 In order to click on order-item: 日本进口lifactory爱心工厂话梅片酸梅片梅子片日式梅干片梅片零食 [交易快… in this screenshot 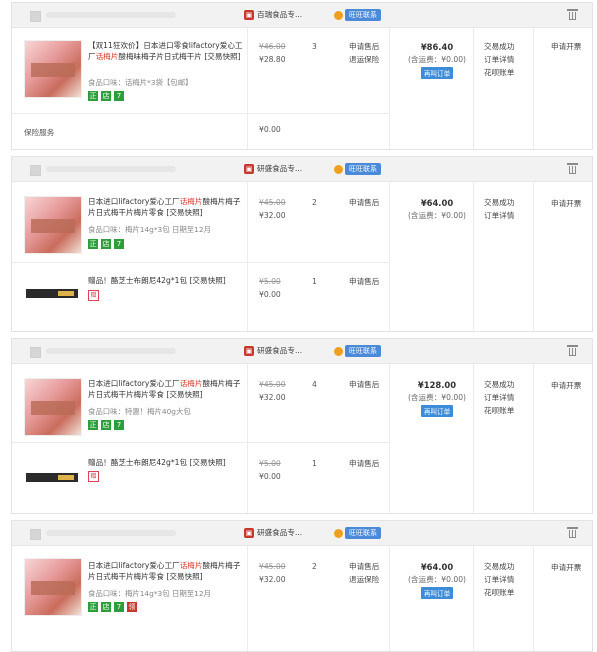, I will do `click(200, 598)`.